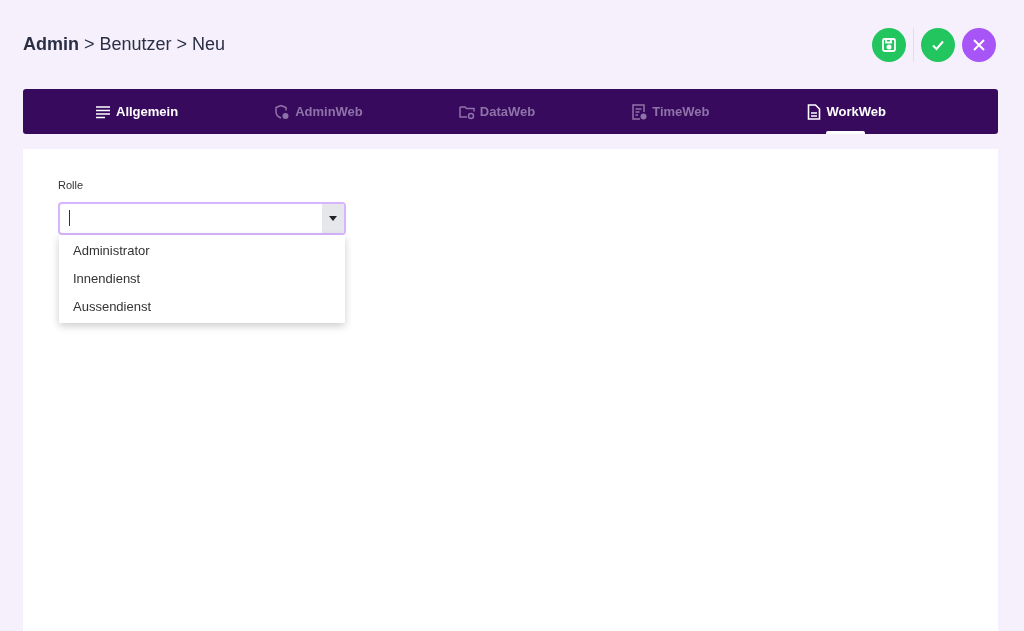 Image resolution: width=1024 pixels, height=631 pixels. Describe the element at coordinates (202, 250) in the screenshot. I see `dropdown-option: Administrator` at that location.